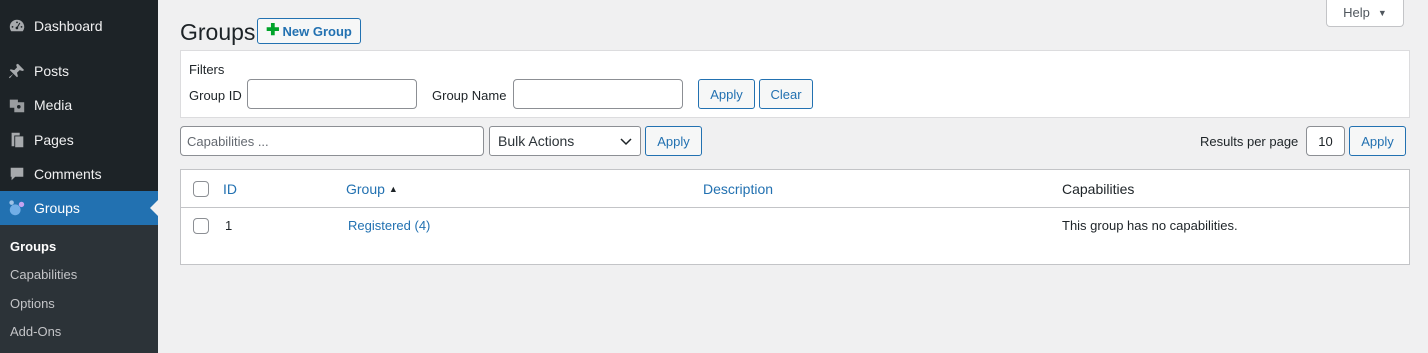 This screenshot has width=1428, height=353. I want to click on comment-icon, so click(17, 174).